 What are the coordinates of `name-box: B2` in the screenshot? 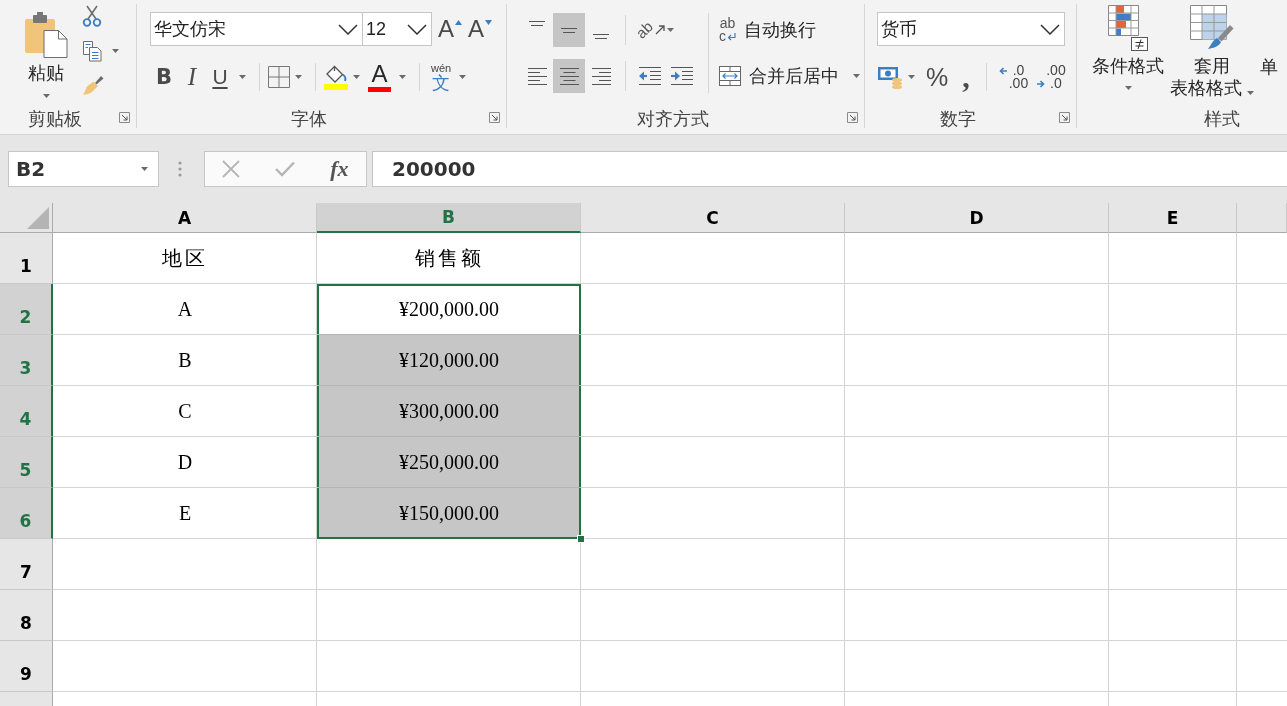 It's located at (83, 169).